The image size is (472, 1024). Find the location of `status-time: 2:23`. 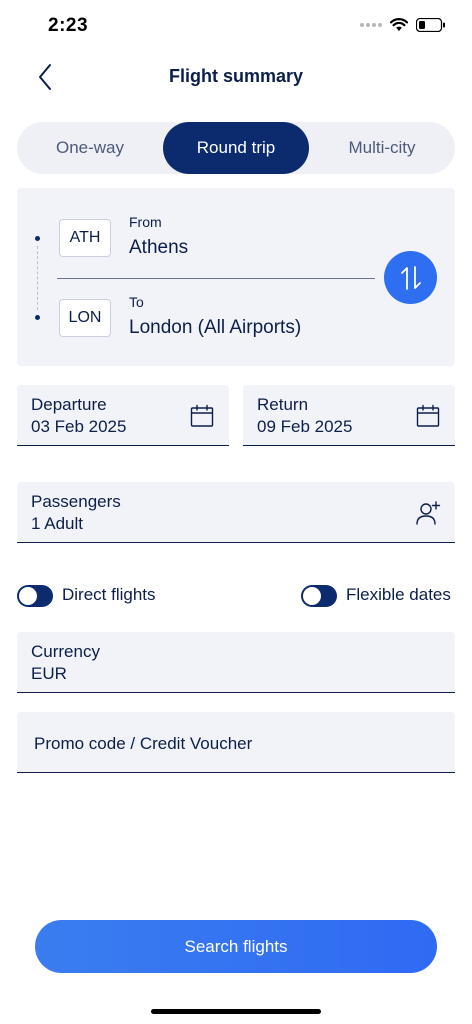

status-time: 2:23 is located at coordinates (68, 25).